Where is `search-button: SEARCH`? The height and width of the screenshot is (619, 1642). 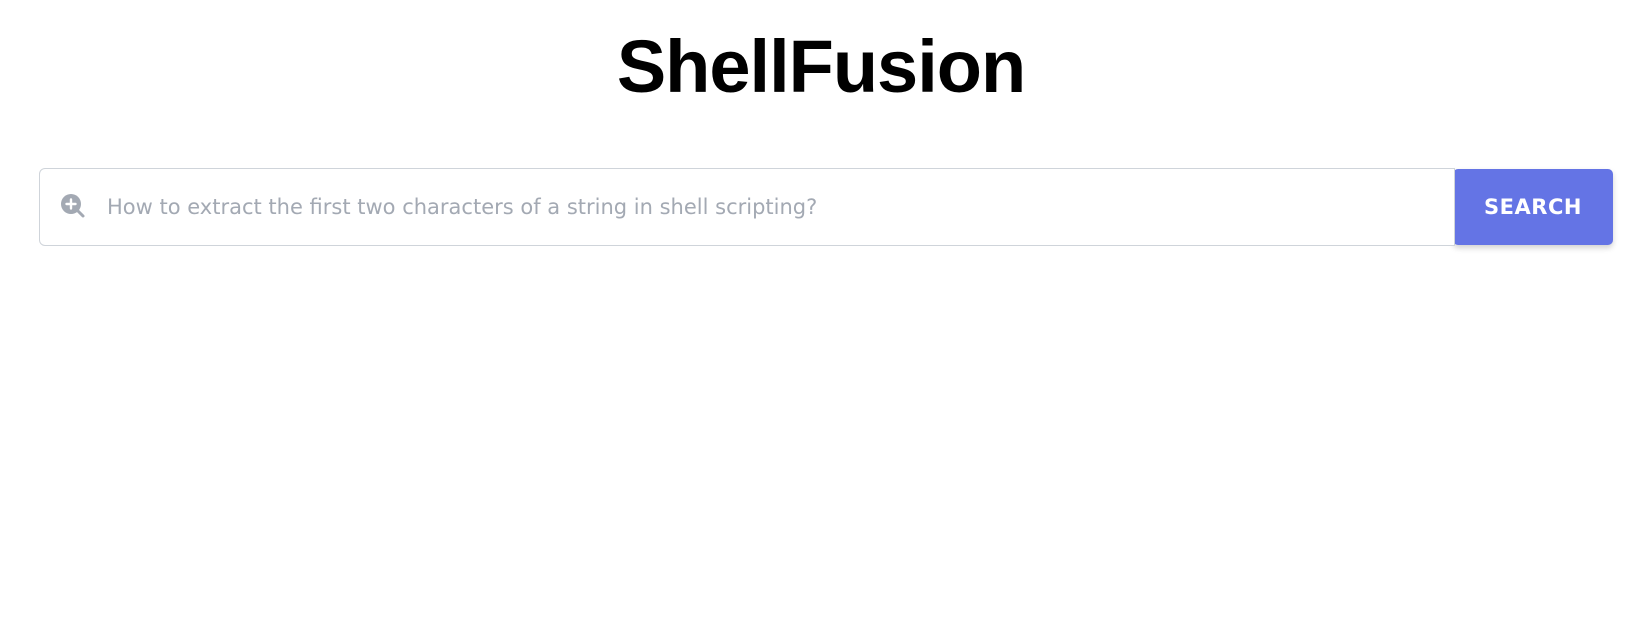 search-button: SEARCH is located at coordinates (1533, 207).